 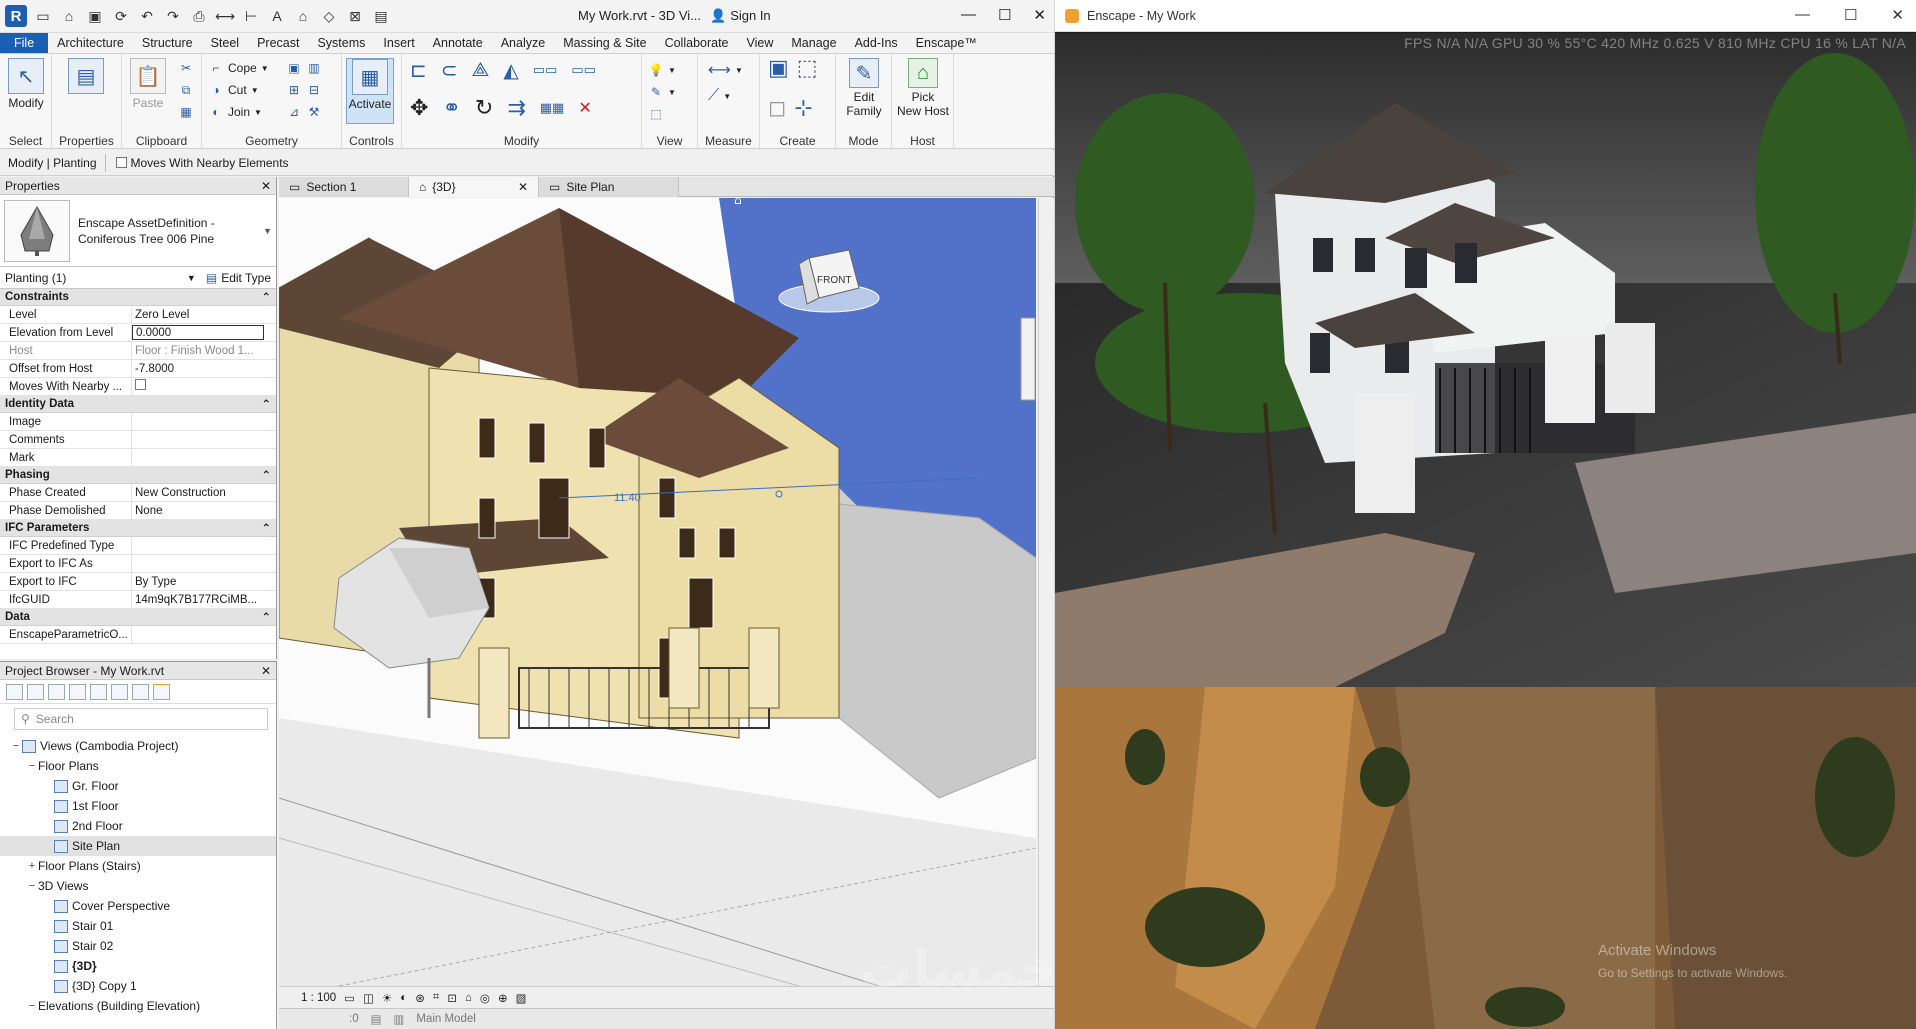 I want to click on ribbon-tab-file: File, so click(x=24, y=43).